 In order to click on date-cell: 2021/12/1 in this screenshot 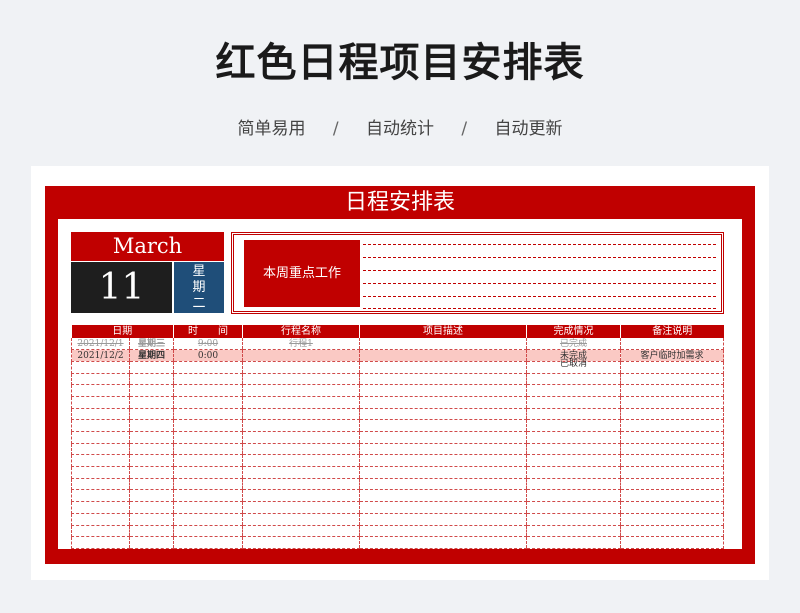, I will do `click(100, 344)`.